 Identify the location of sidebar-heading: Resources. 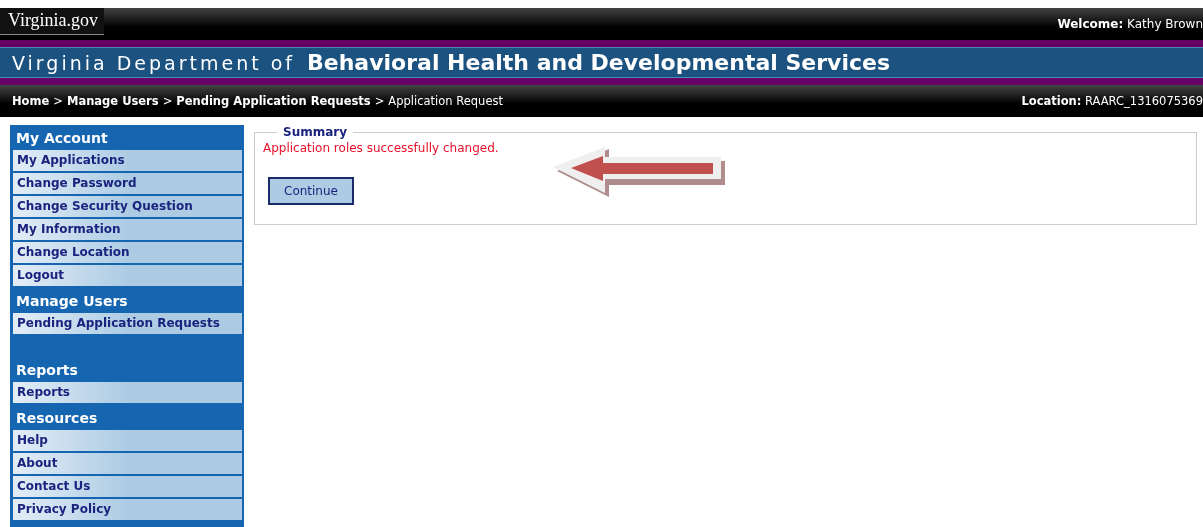
(57, 418).